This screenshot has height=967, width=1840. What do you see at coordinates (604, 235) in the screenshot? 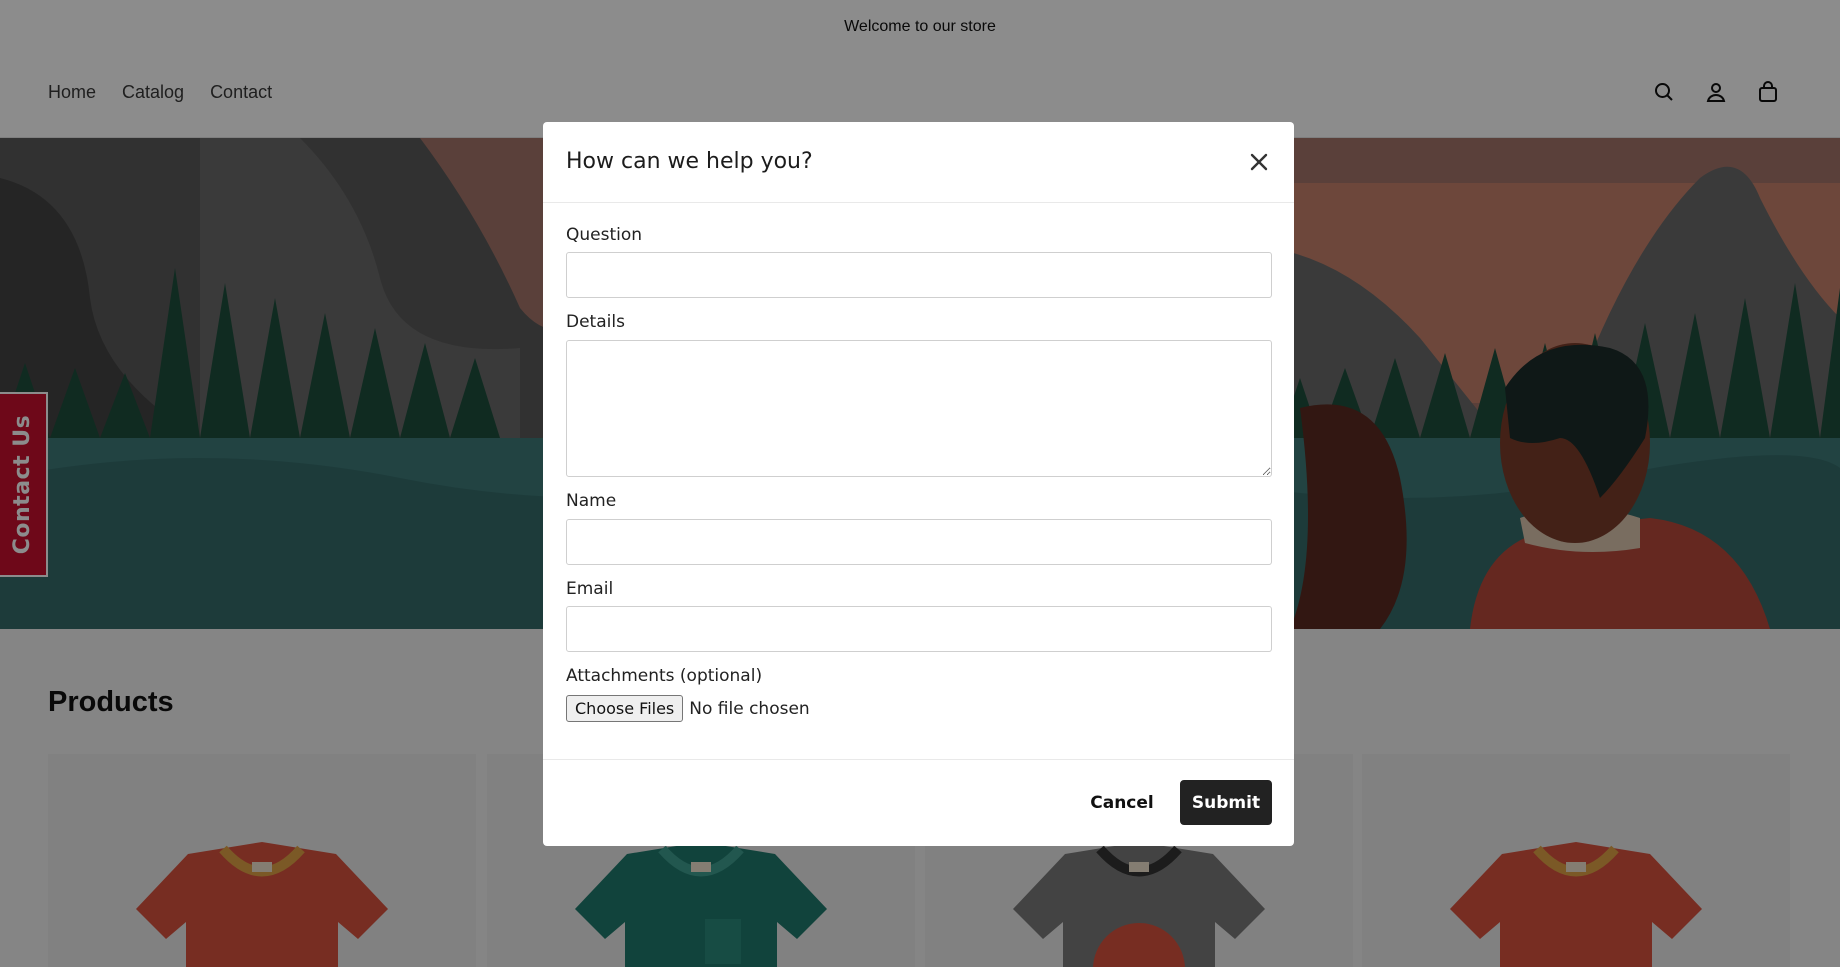
I see `question-label: Question` at bounding box center [604, 235].